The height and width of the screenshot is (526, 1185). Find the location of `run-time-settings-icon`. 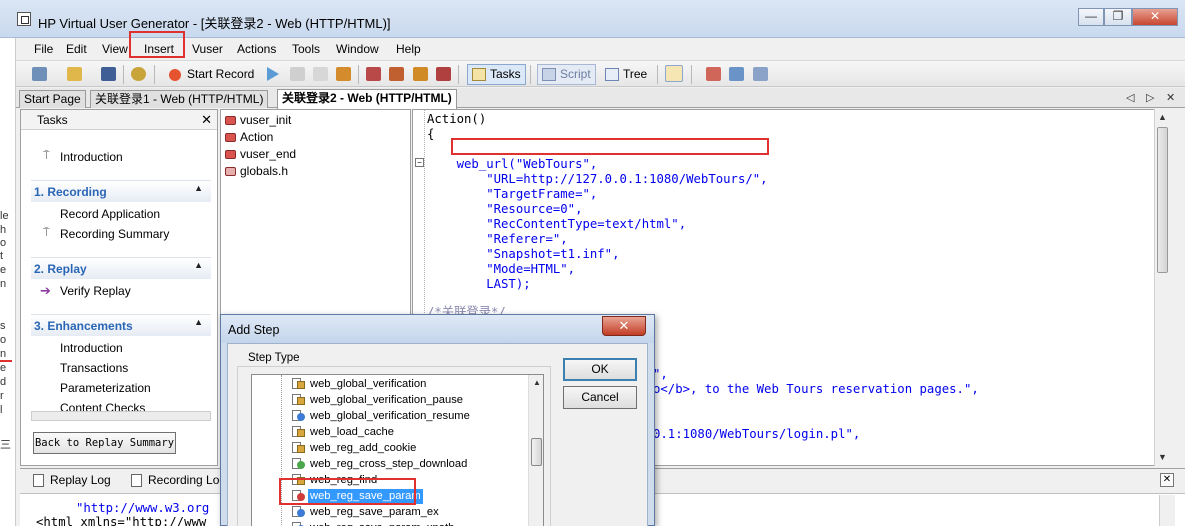

run-time-settings-icon is located at coordinates (396, 74).